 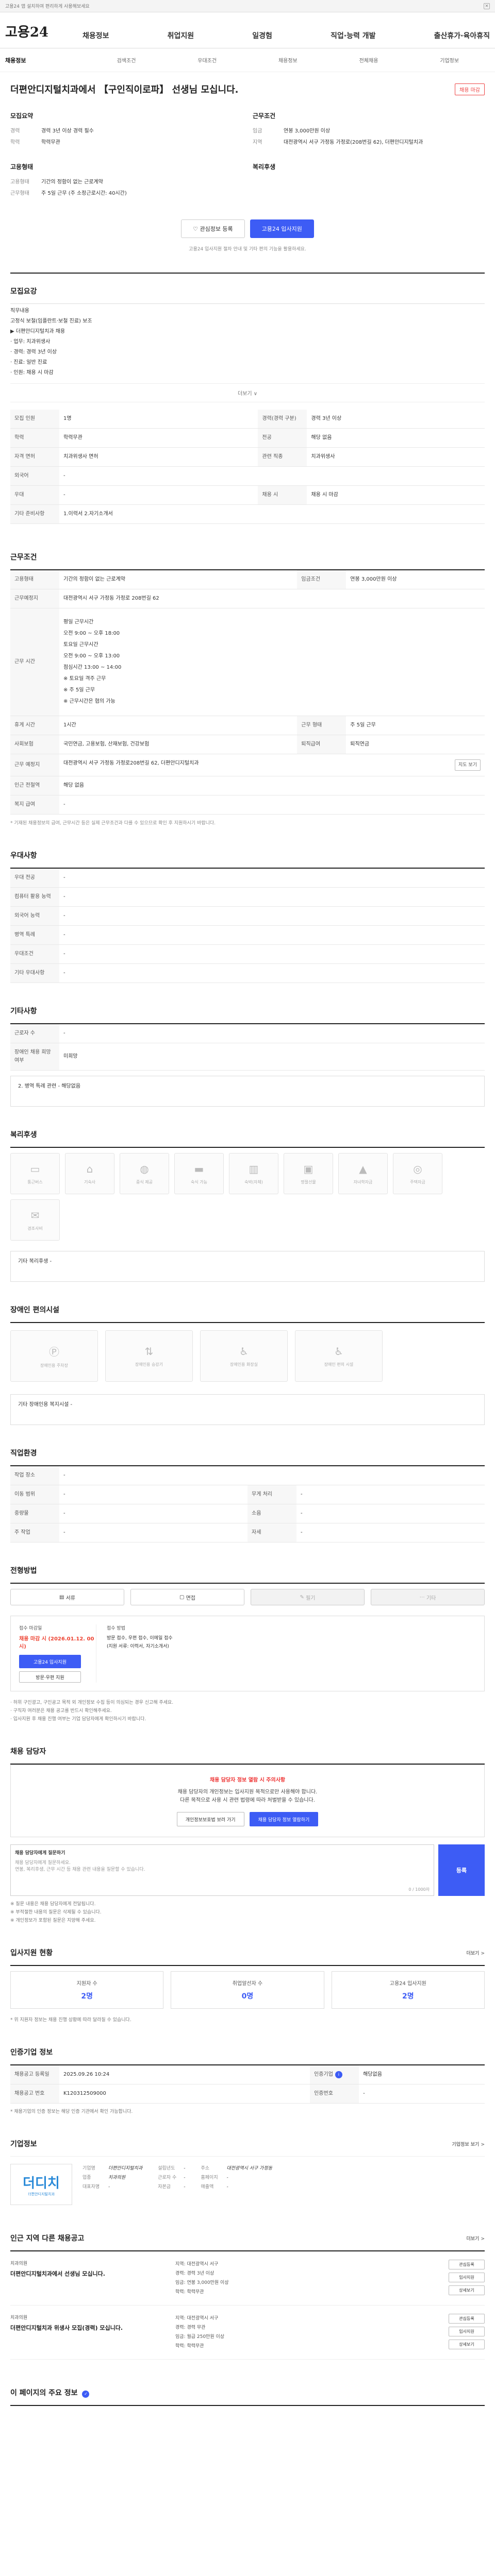 What do you see at coordinates (470, 89) in the screenshot?
I see `status-badge: 채용 마감` at bounding box center [470, 89].